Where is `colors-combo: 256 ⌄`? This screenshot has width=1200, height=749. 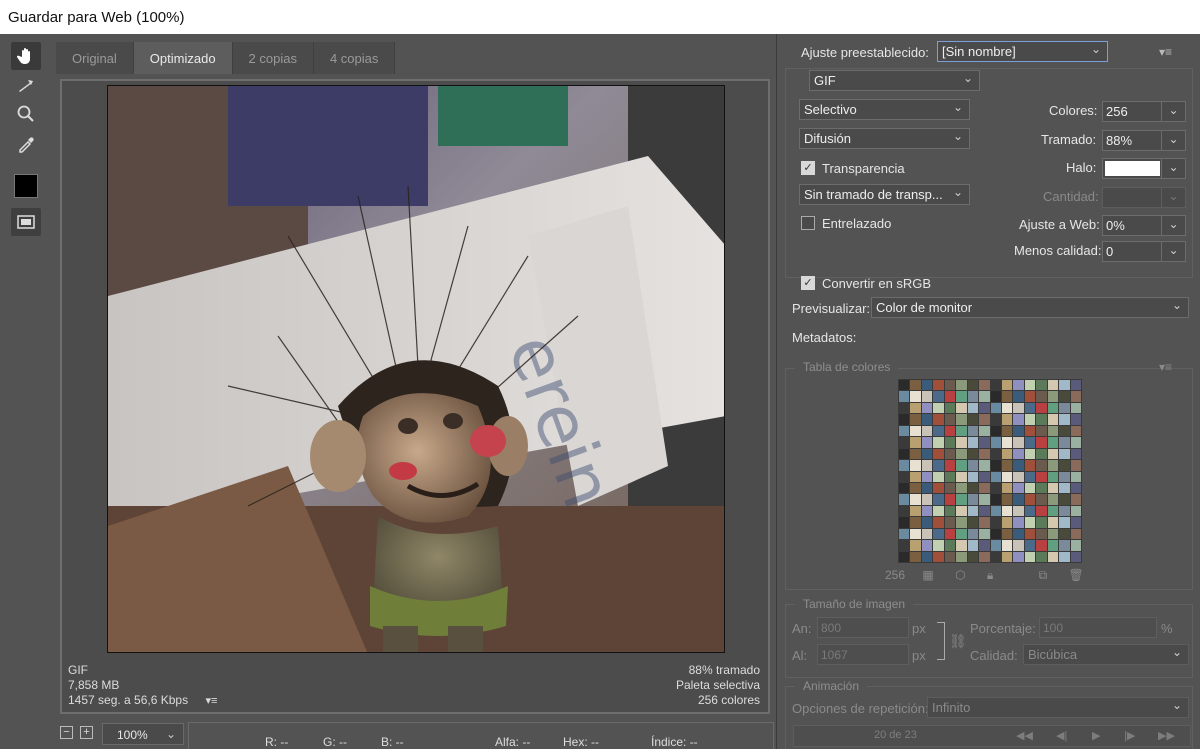
colors-combo: 256 ⌄ is located at coordinates (1144, 111).